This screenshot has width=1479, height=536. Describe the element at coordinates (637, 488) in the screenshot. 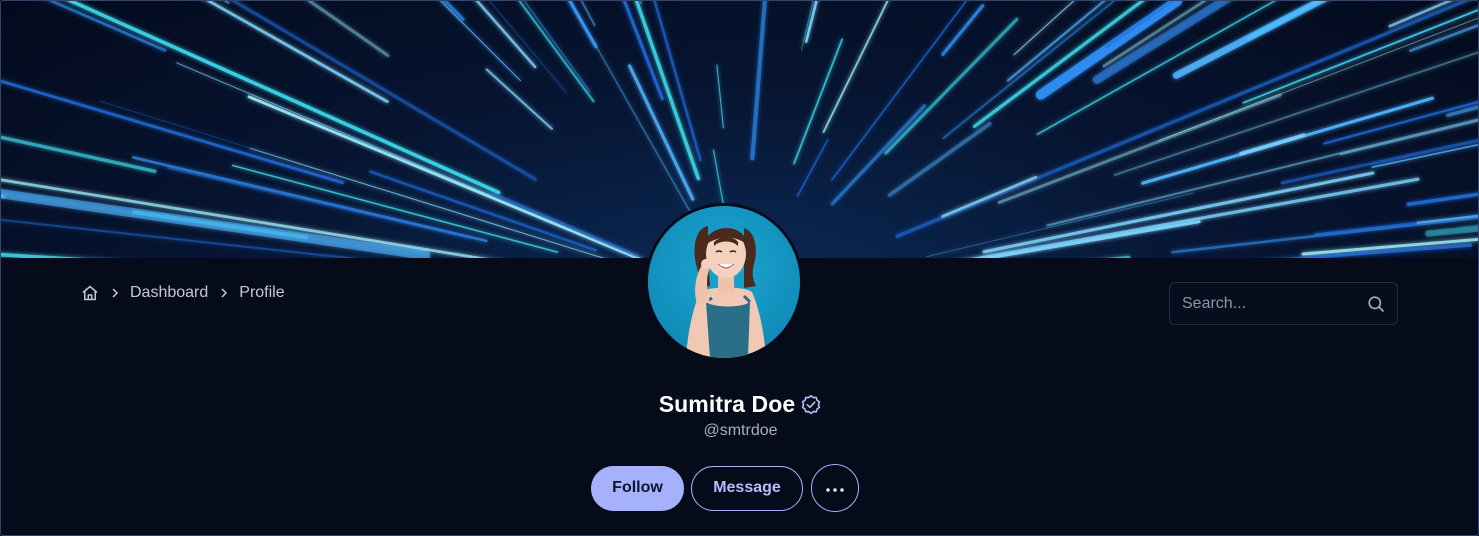

I see `follow-button: Follow` at that location.